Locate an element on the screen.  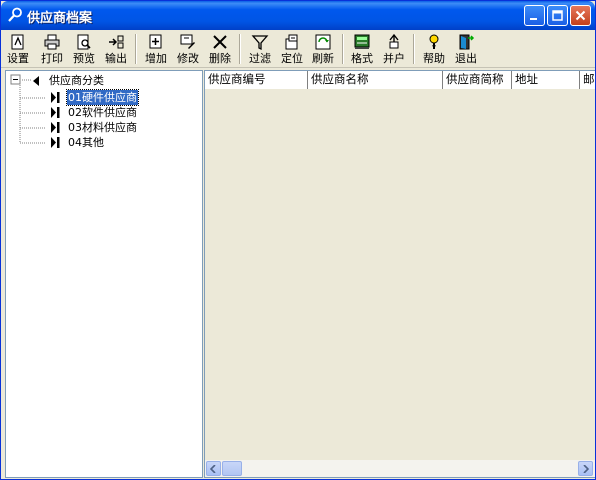
close-icon is located at coordinates (580, 15).